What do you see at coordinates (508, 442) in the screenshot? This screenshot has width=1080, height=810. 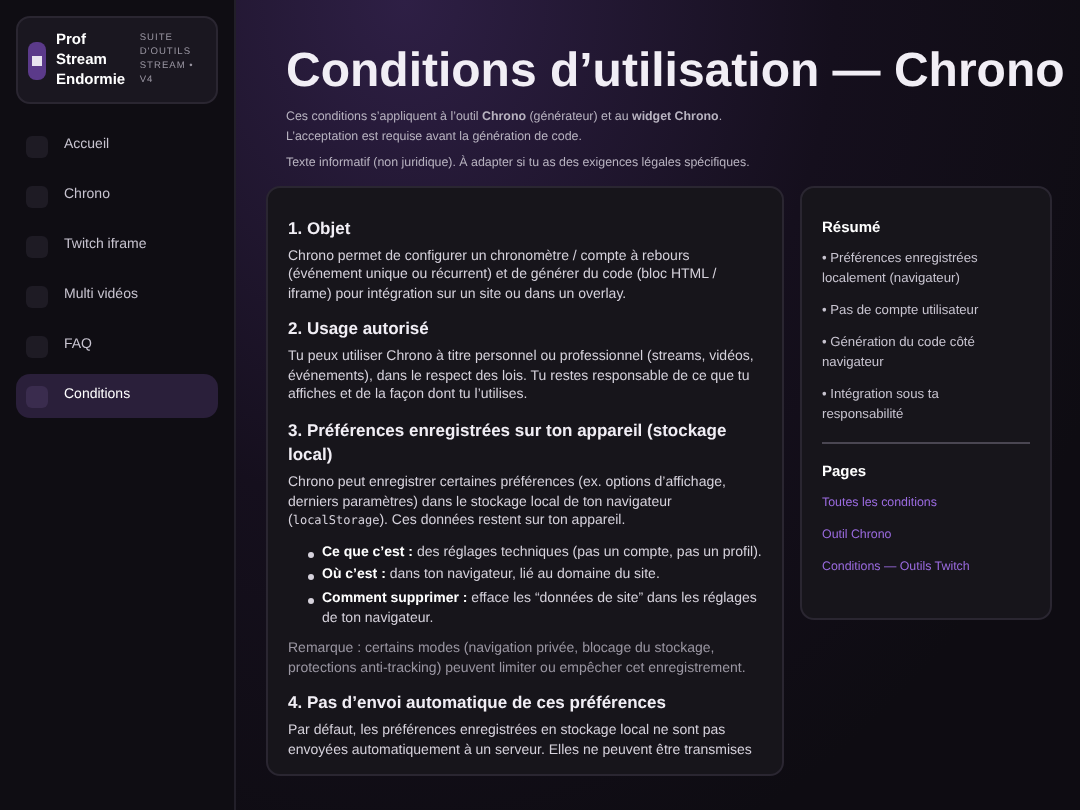 I see `section-heading: 3. Préférences enregistrées sur ton appareil (stockage local)` at bounding box center [508, 442].